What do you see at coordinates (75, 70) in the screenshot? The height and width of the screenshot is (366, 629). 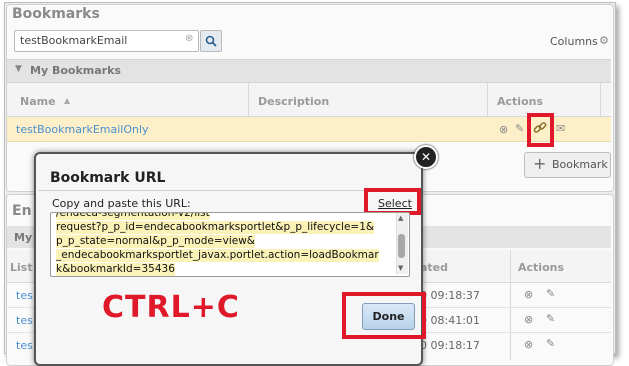 I see `section-label: My Bookmarks` at bounding box center [75, 70].